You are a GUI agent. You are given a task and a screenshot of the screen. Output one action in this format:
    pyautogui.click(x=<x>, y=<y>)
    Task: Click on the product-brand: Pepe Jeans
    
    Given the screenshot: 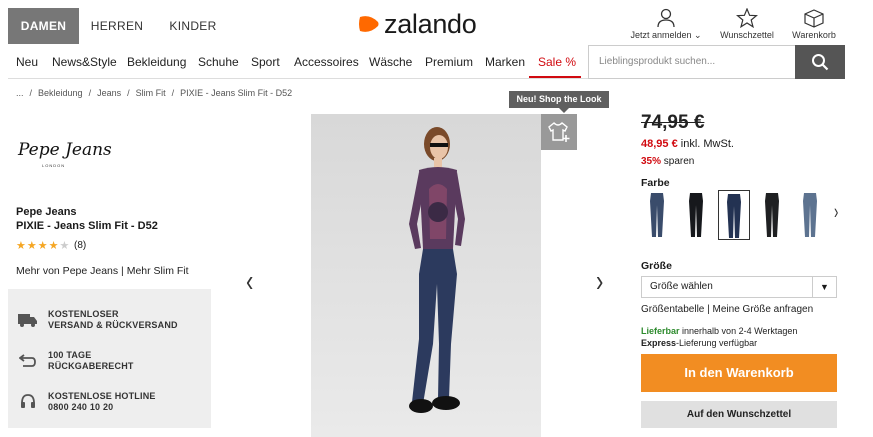 What is the action you would take?
    pyautogui.click(x=46, y=212)
    